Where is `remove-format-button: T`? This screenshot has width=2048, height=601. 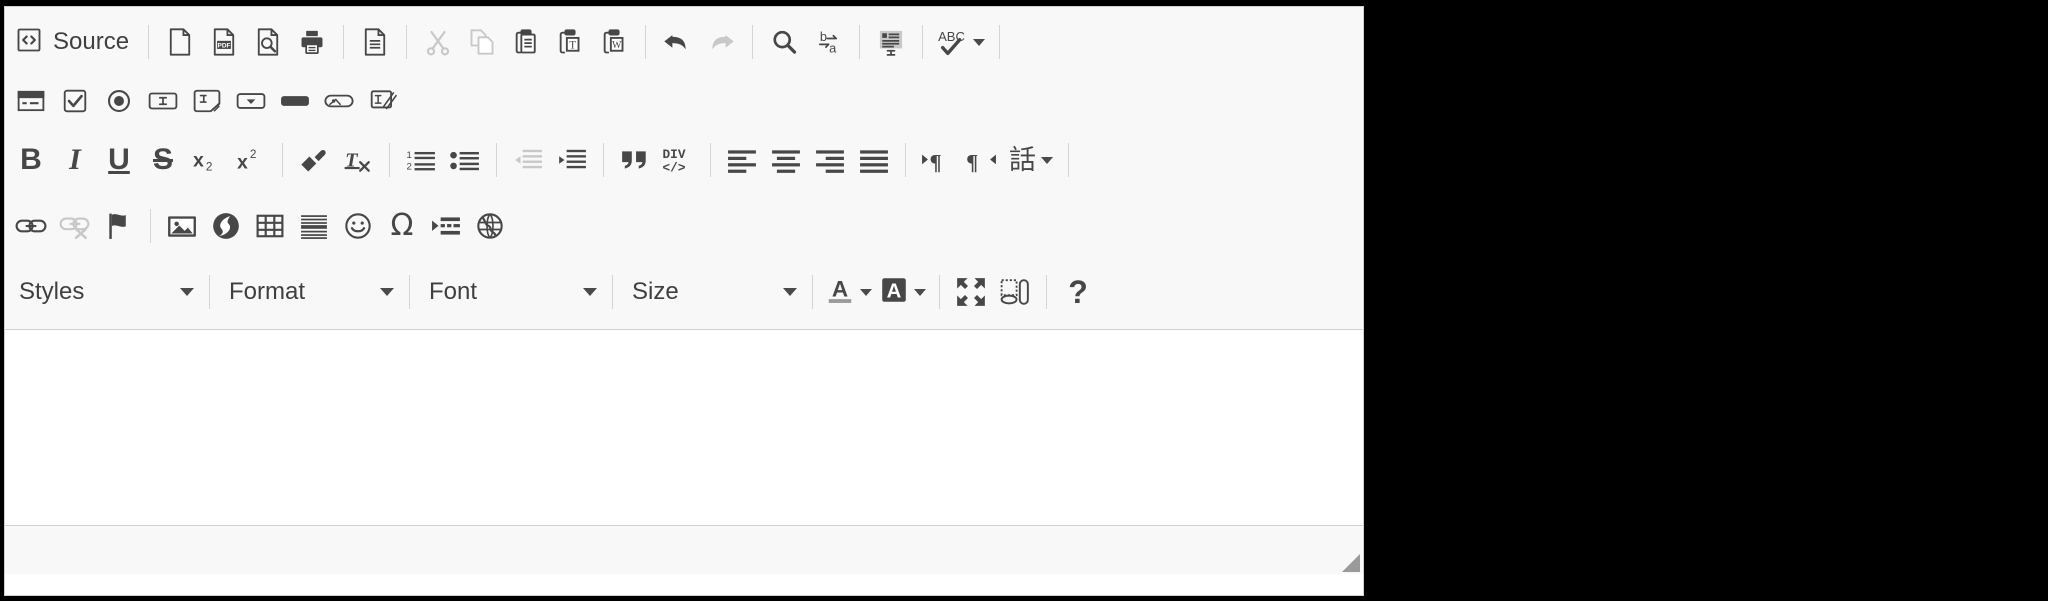
remove-format-button: T is located at coordinates (358, 160).